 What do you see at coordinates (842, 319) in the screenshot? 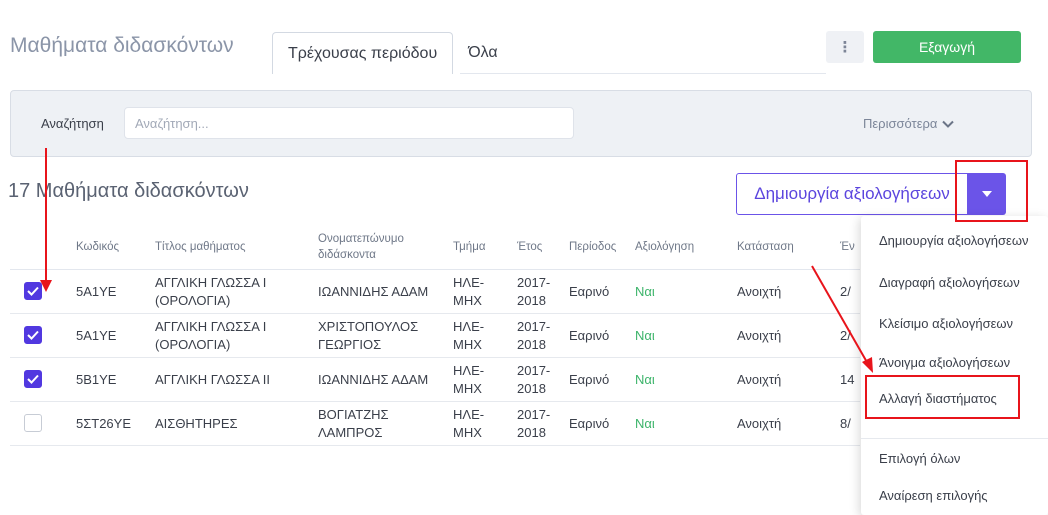
I see `annotation-arrow-diagonal` at bounding box center [842, 319].